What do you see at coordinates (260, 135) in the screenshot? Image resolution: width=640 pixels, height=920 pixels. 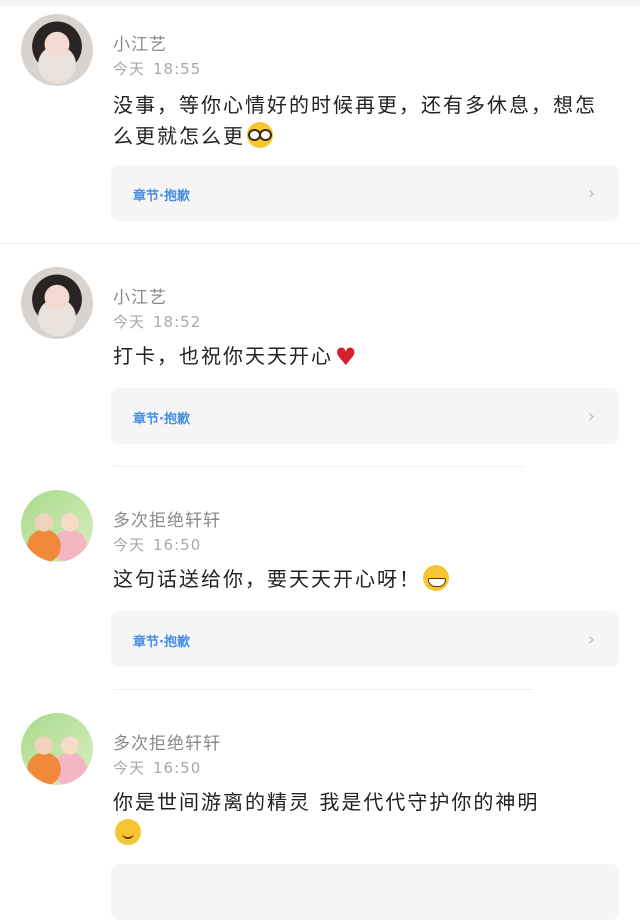 I see `nerd-face-emoji-icon` at bounding box center [260, 135].